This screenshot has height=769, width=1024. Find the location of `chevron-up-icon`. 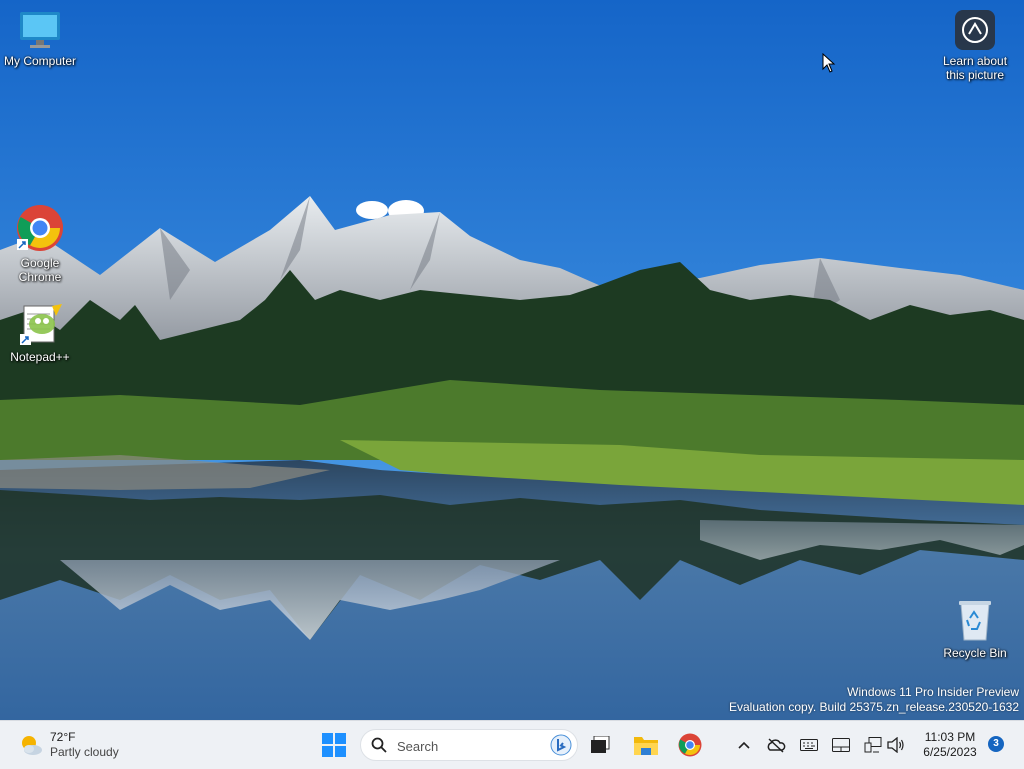

chevron-up-icon is located at coordinates (744, 745).